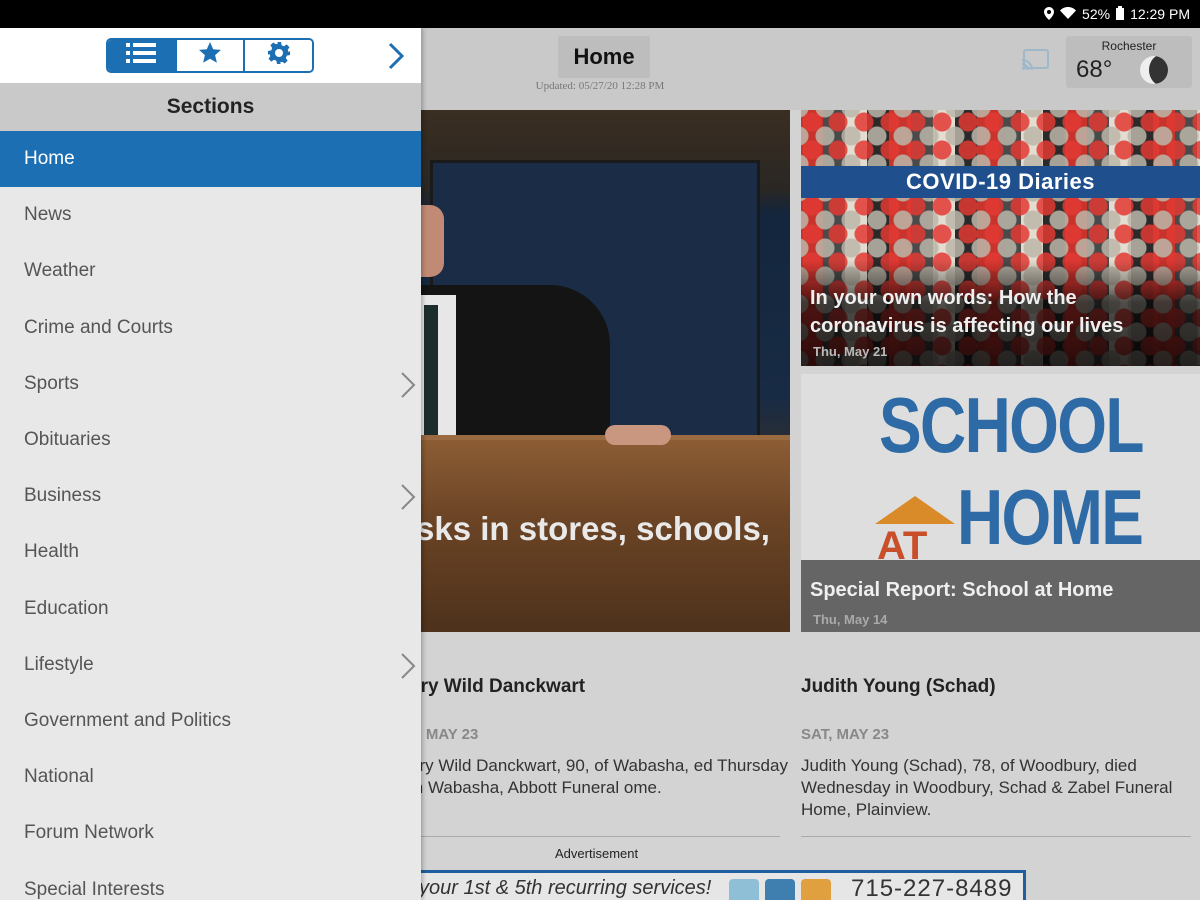 Image resolution: width=1200 pixels, height=900 pixels. What do you see at coordinates (1160, 14) in the screenshot?
I see `clock: 12:29 PM` at bounding box center [1160, 14].